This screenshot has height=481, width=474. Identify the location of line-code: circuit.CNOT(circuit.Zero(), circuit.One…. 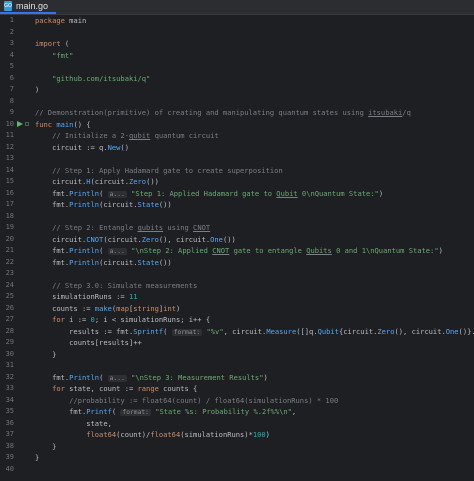
(135, 239).